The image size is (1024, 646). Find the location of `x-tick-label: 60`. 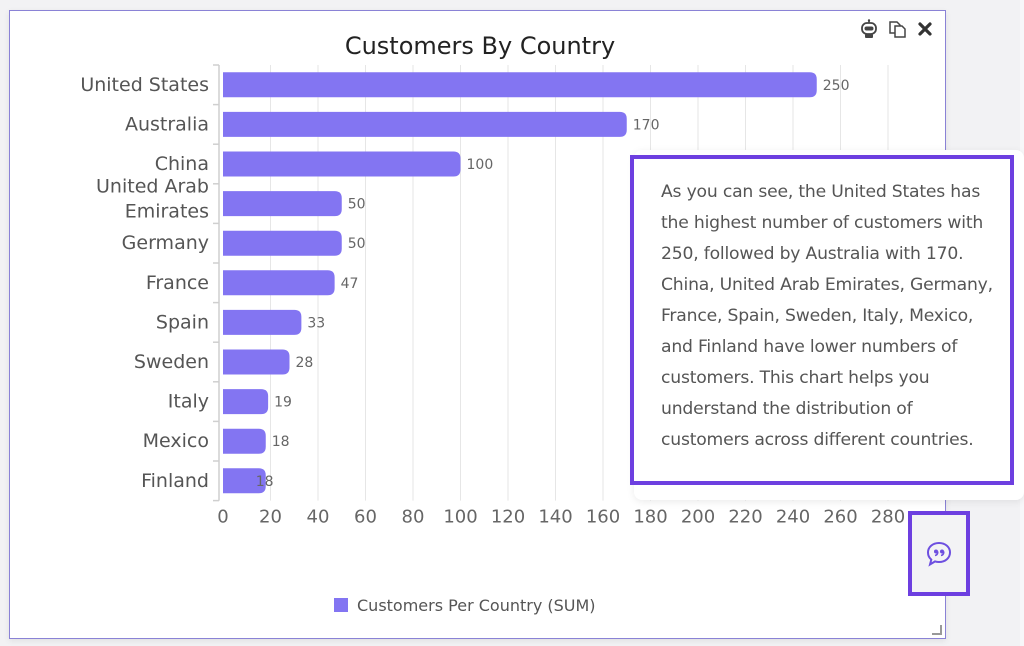

x-tick-label: 60 is located at coordinates (365, 517).